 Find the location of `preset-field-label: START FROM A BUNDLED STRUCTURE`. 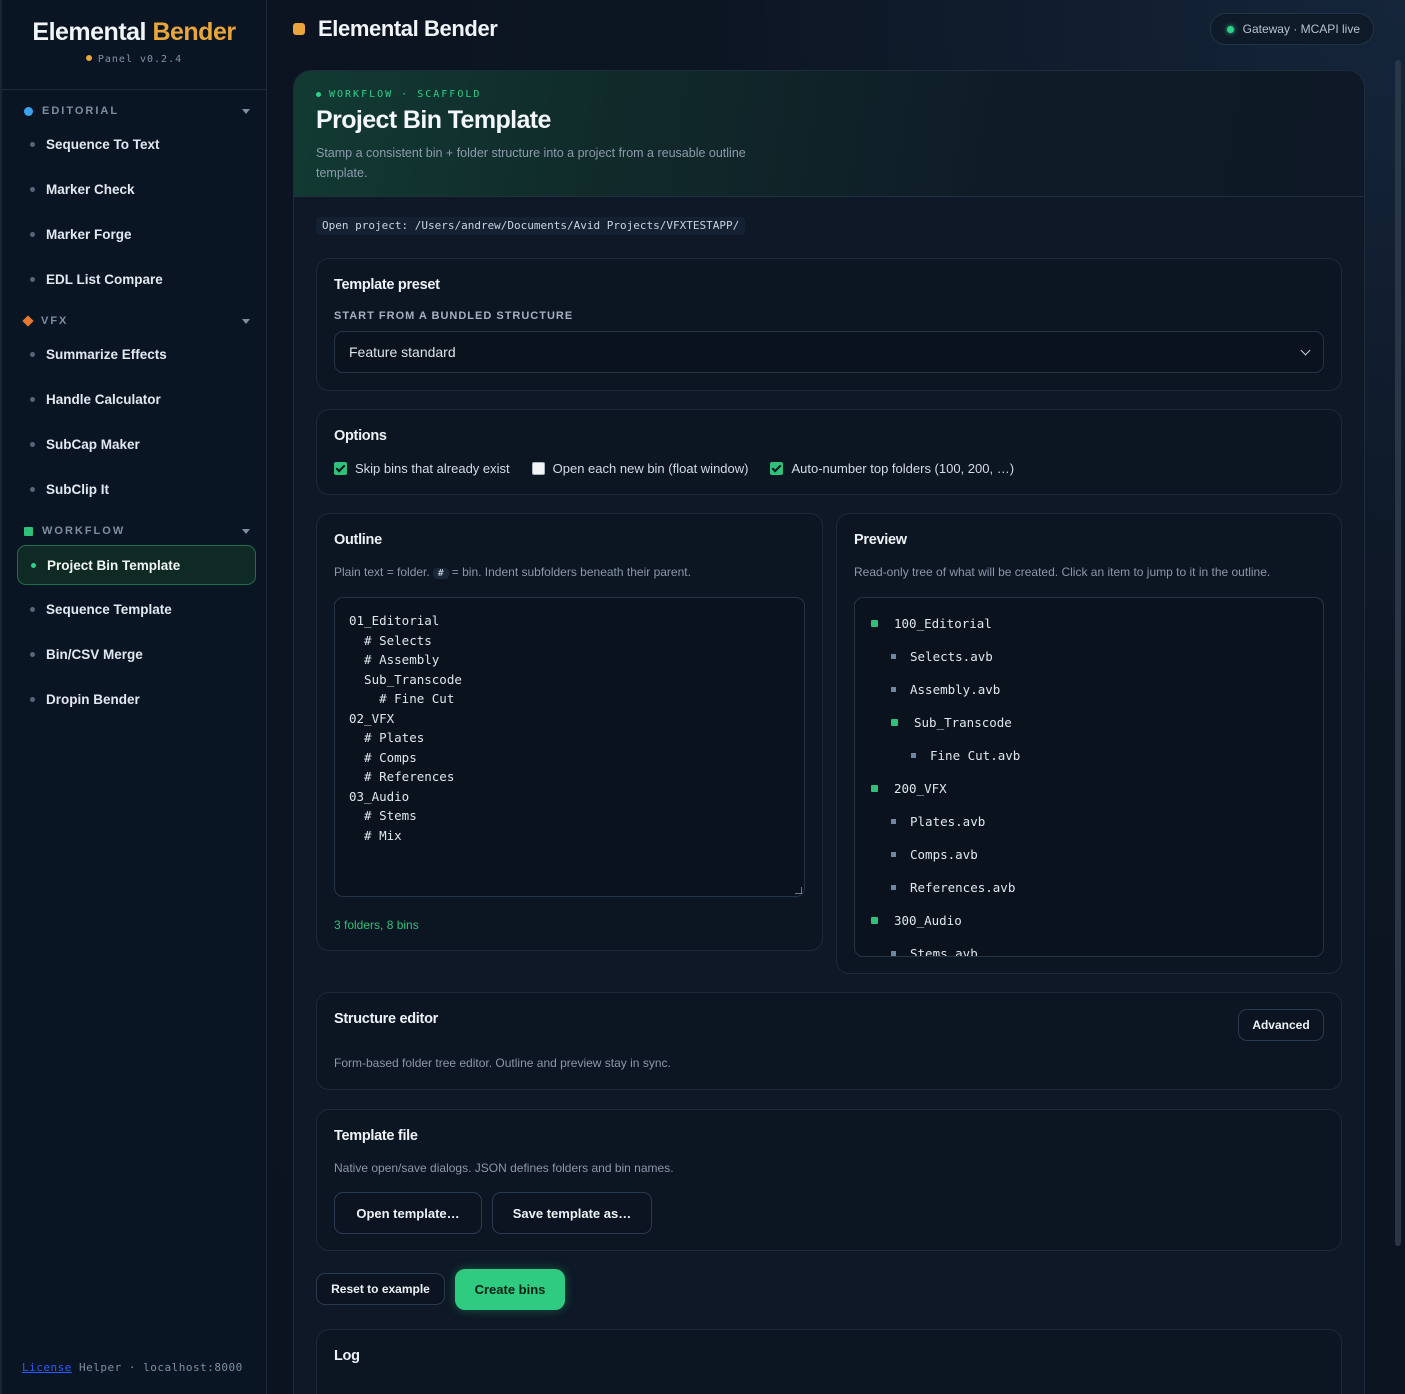

preset-field-label: START FROM A BUNDLED STRUCTURE is located at coordinates (454, 316).